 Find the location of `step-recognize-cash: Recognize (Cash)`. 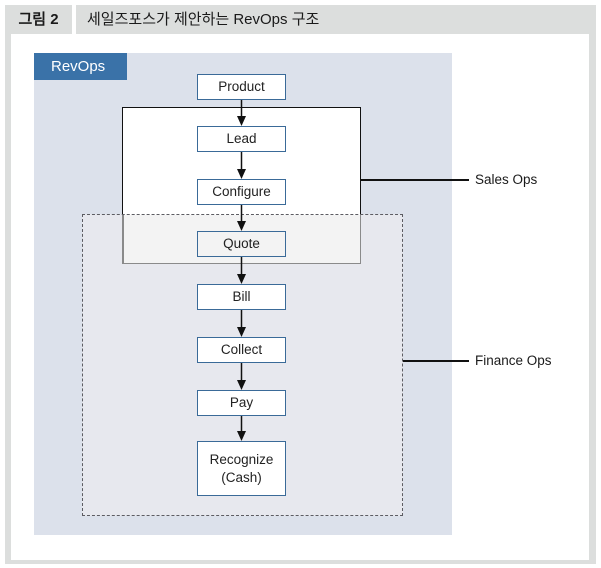

step-recognize-cash: Recognize (Cash) is located at coordinates (241, 468).